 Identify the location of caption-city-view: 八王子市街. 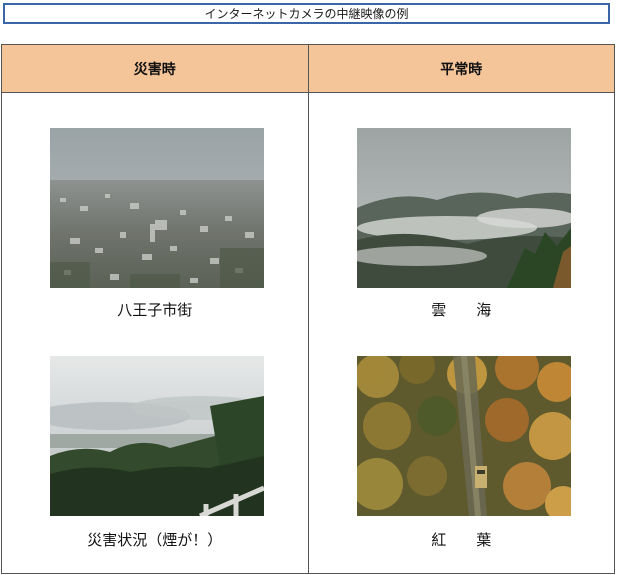
(155, 310).